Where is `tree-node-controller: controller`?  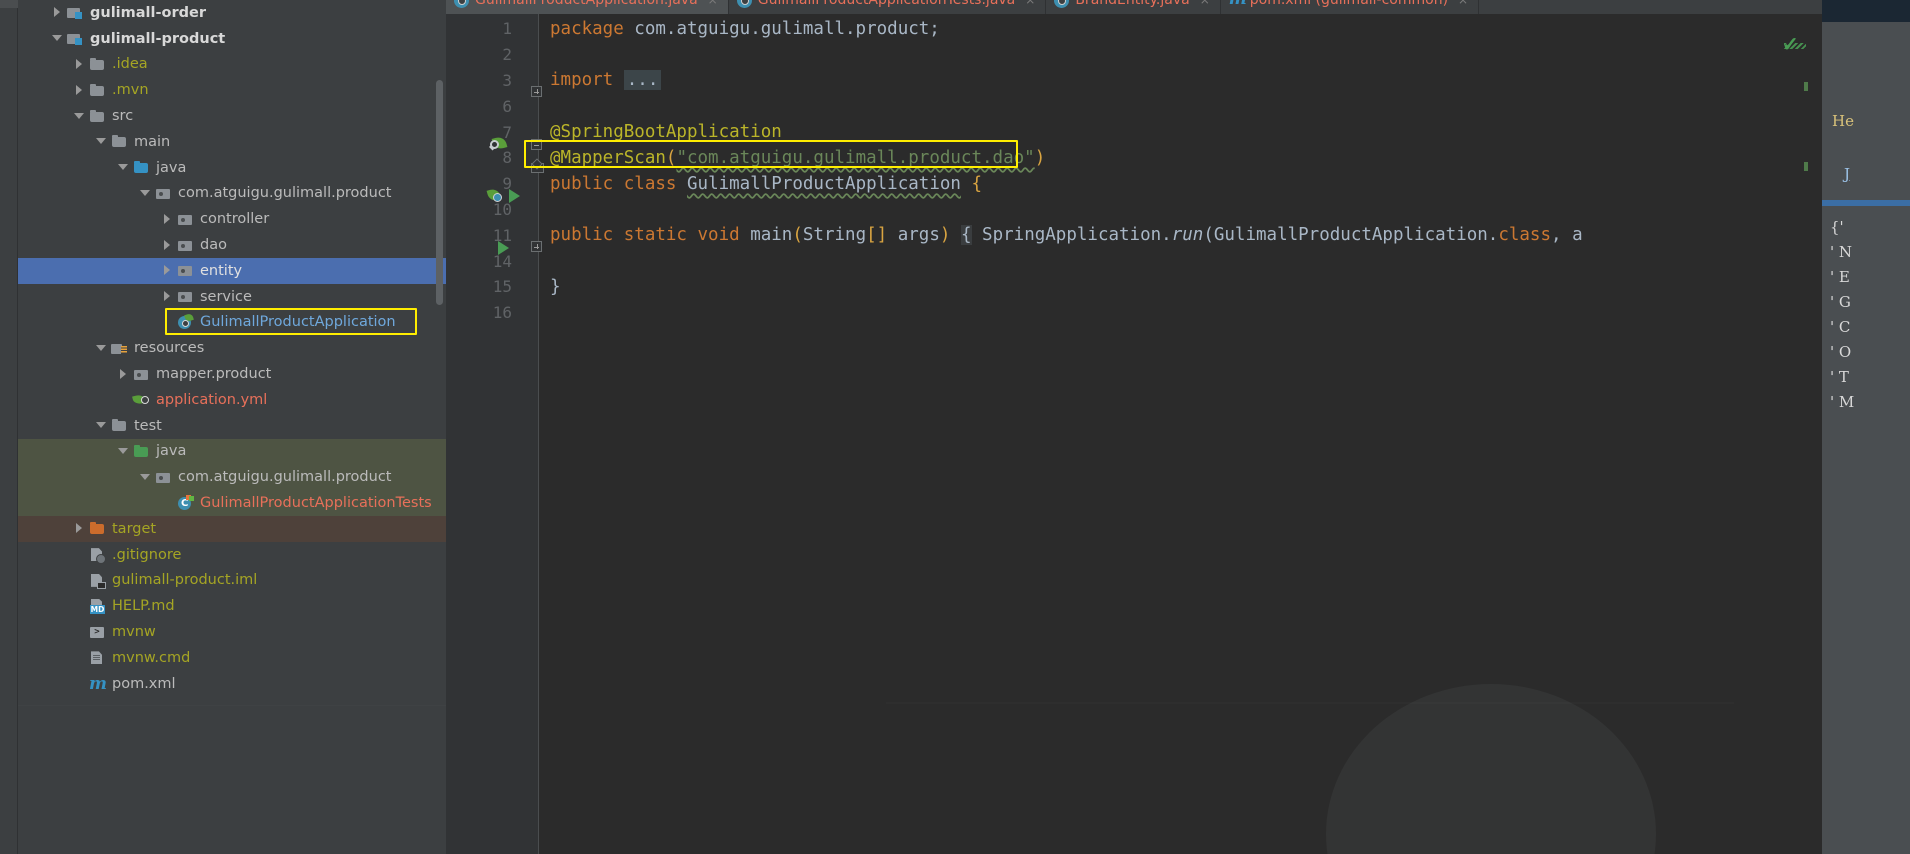 tree-node-controller: controller is located at coordinates (232, 219).